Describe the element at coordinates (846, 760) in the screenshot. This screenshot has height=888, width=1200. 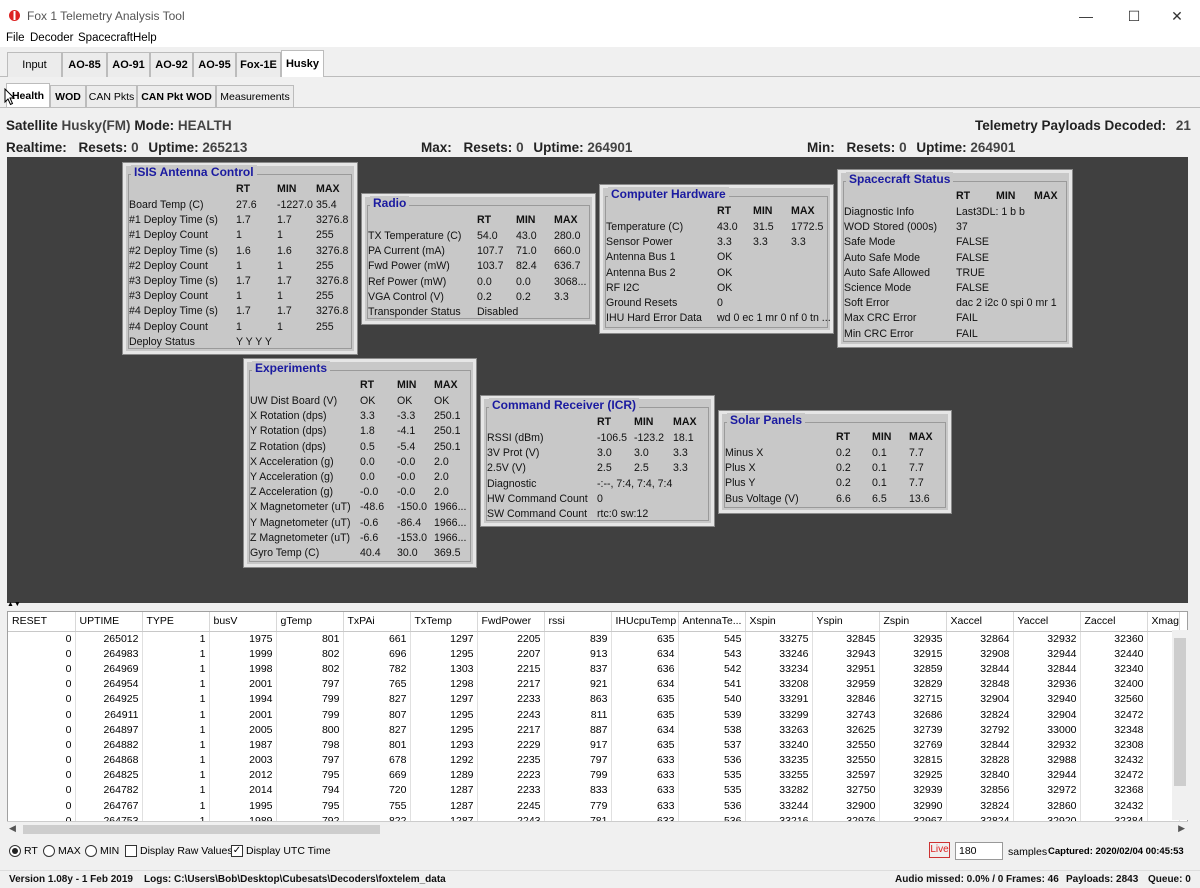
I see `table-cell: 32550` at that location.